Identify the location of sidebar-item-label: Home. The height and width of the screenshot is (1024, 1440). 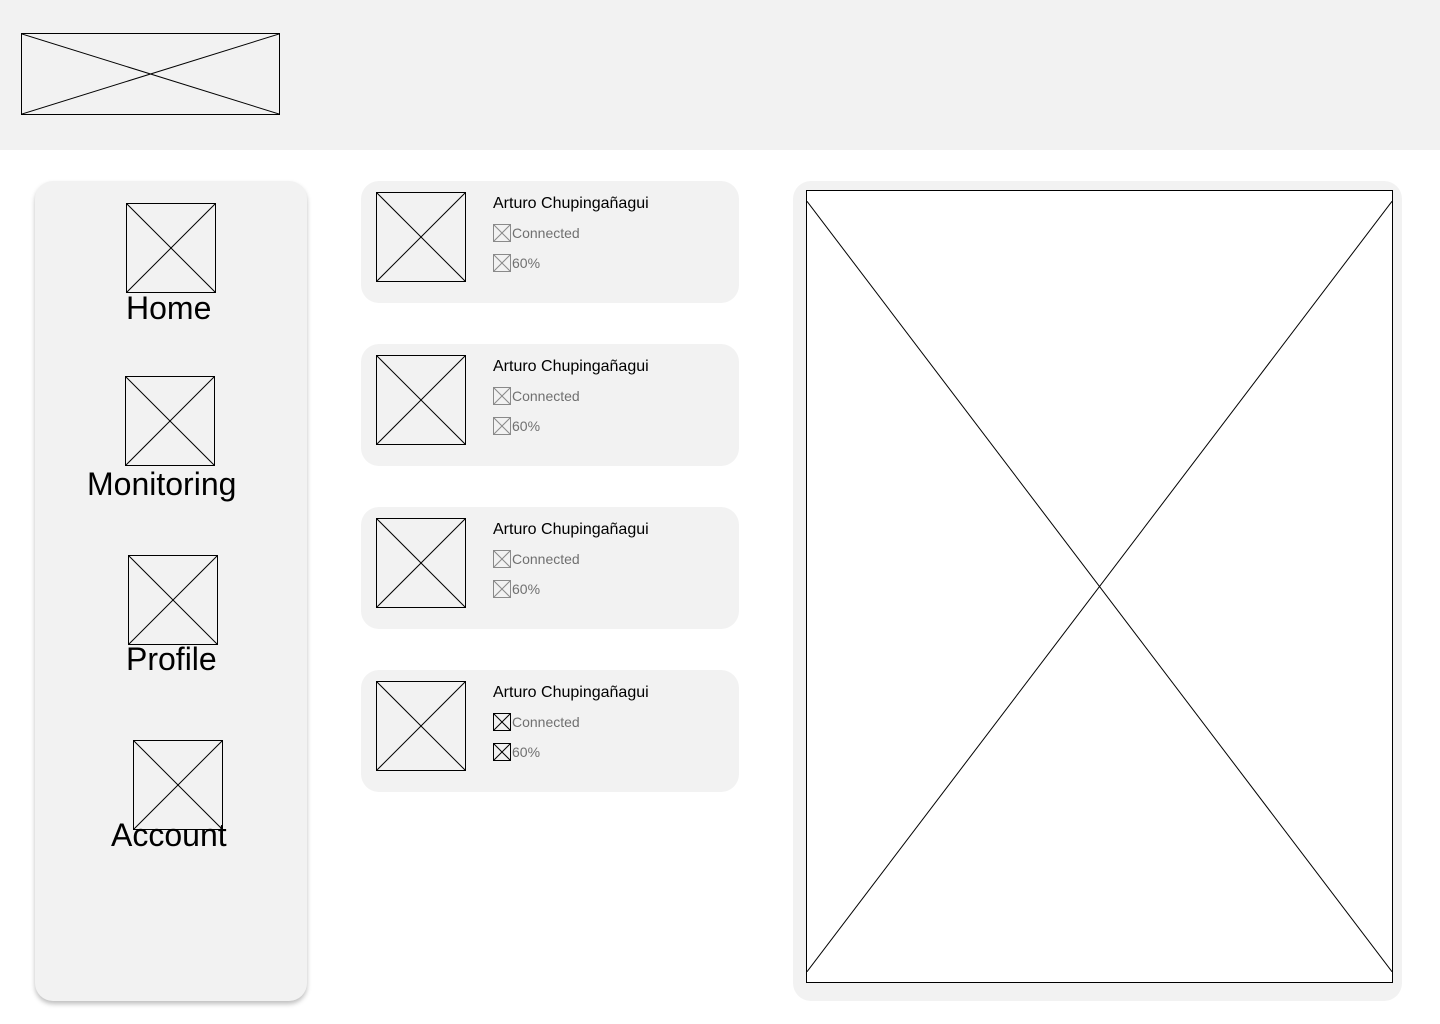
(169, 308).